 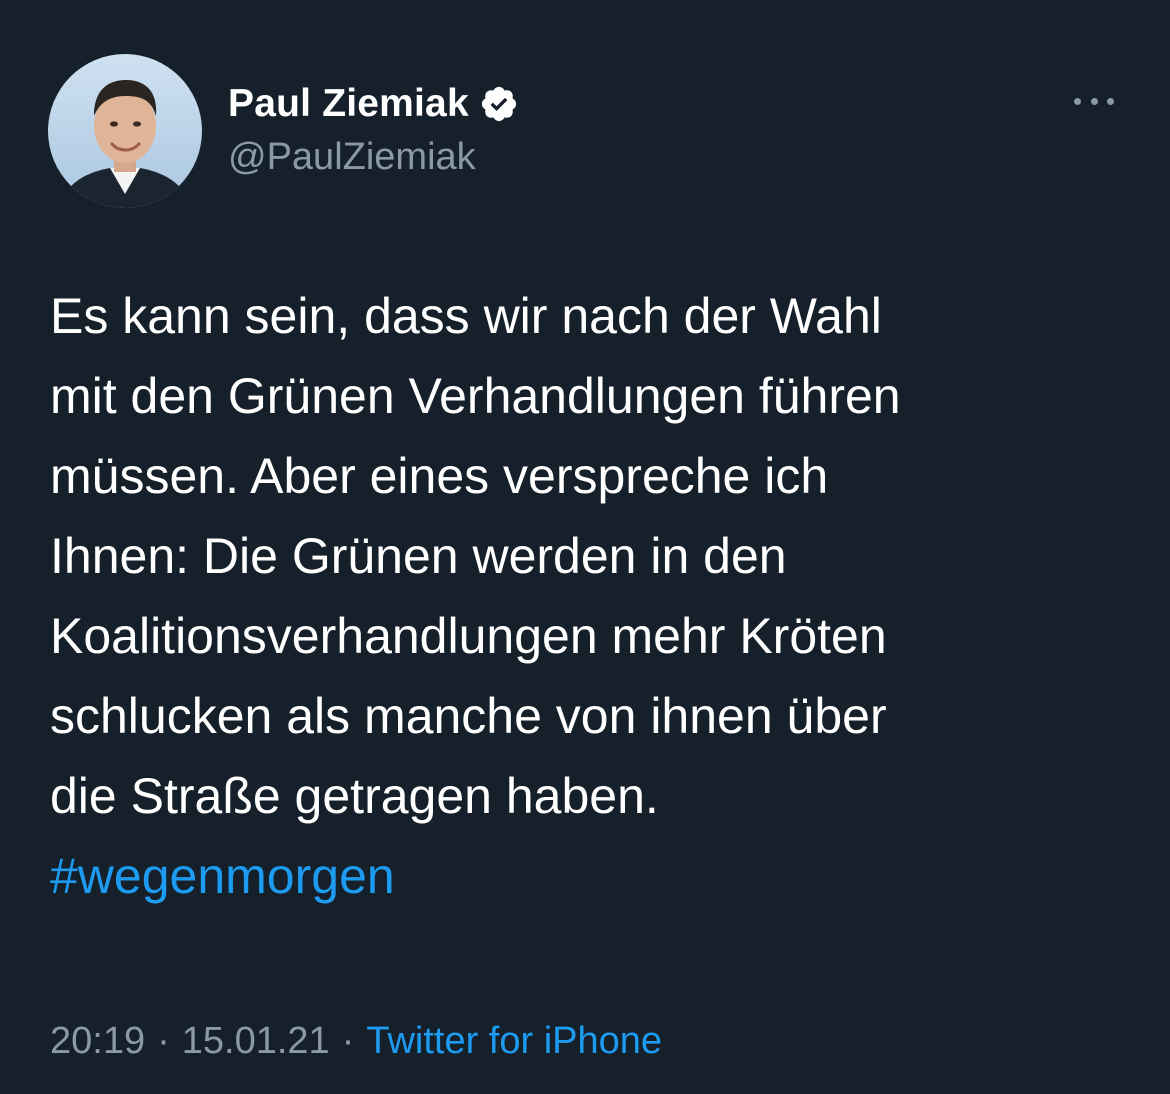 I want to click on tweet-text-line: müssen. Aber eines verspreche ich, so click(x=439, y=476).